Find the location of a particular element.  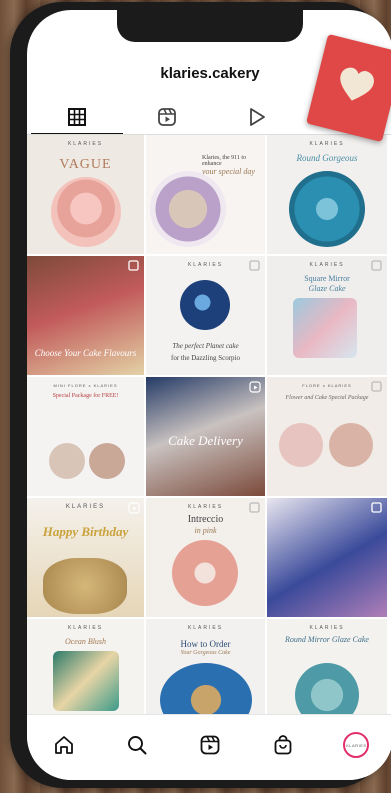

post-subtitle: your special day is located at coordinates (228, 171).